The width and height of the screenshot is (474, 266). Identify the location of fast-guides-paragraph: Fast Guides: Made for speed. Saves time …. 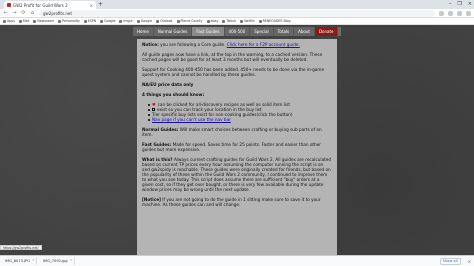
(231, 147).